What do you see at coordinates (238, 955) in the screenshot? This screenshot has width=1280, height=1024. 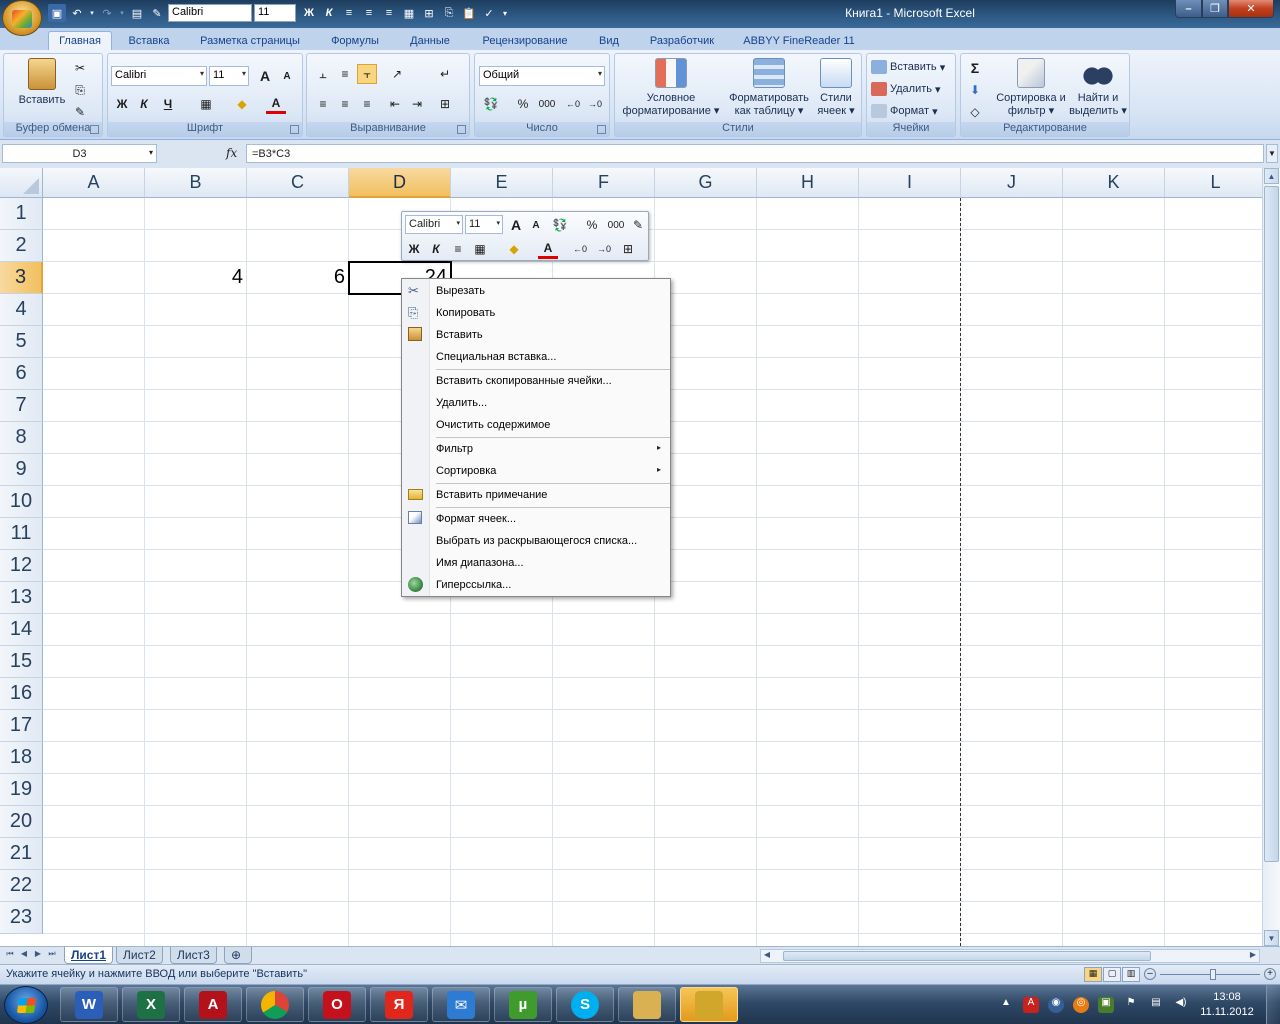 I see `insert-sheet-icon: ⊕` at bounding box center [238, 955].